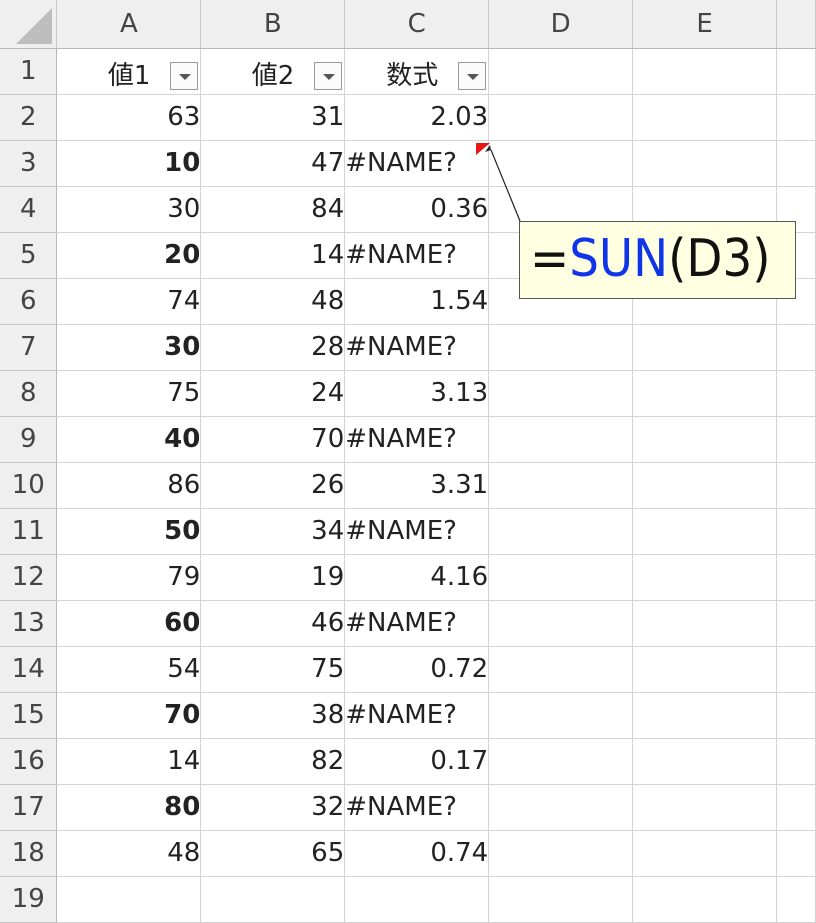  I want to click on comment-arguments: (D3), so click(719, 259).